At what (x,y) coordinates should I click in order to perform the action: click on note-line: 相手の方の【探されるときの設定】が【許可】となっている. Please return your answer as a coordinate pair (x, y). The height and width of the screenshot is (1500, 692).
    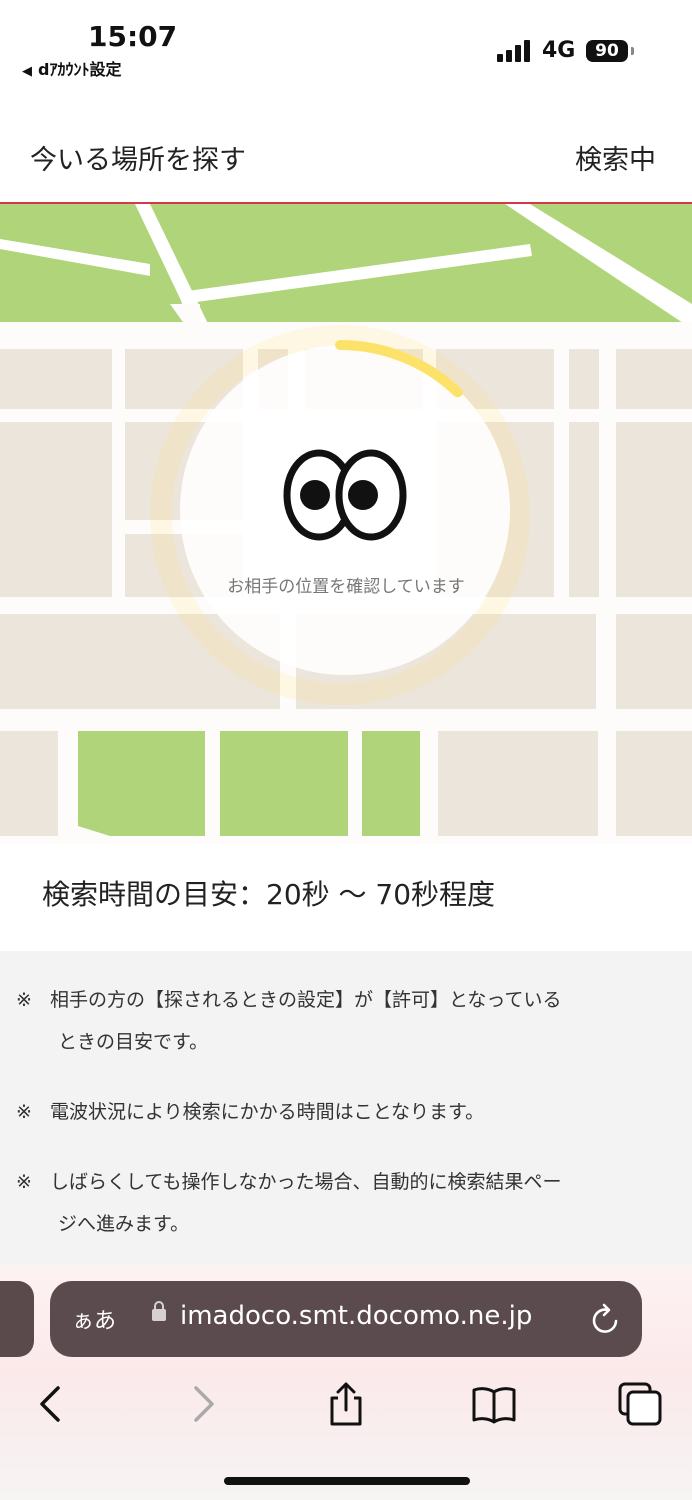
    Looking at the image, I should click on (306, 1000).